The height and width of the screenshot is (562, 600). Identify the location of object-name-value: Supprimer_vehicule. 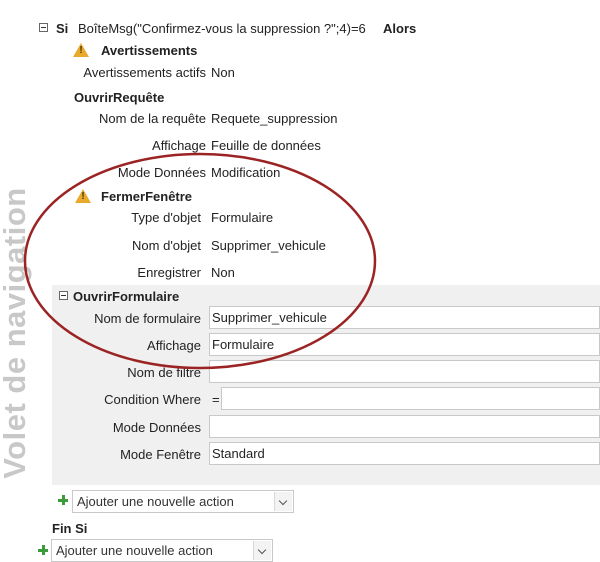
(268, 245).